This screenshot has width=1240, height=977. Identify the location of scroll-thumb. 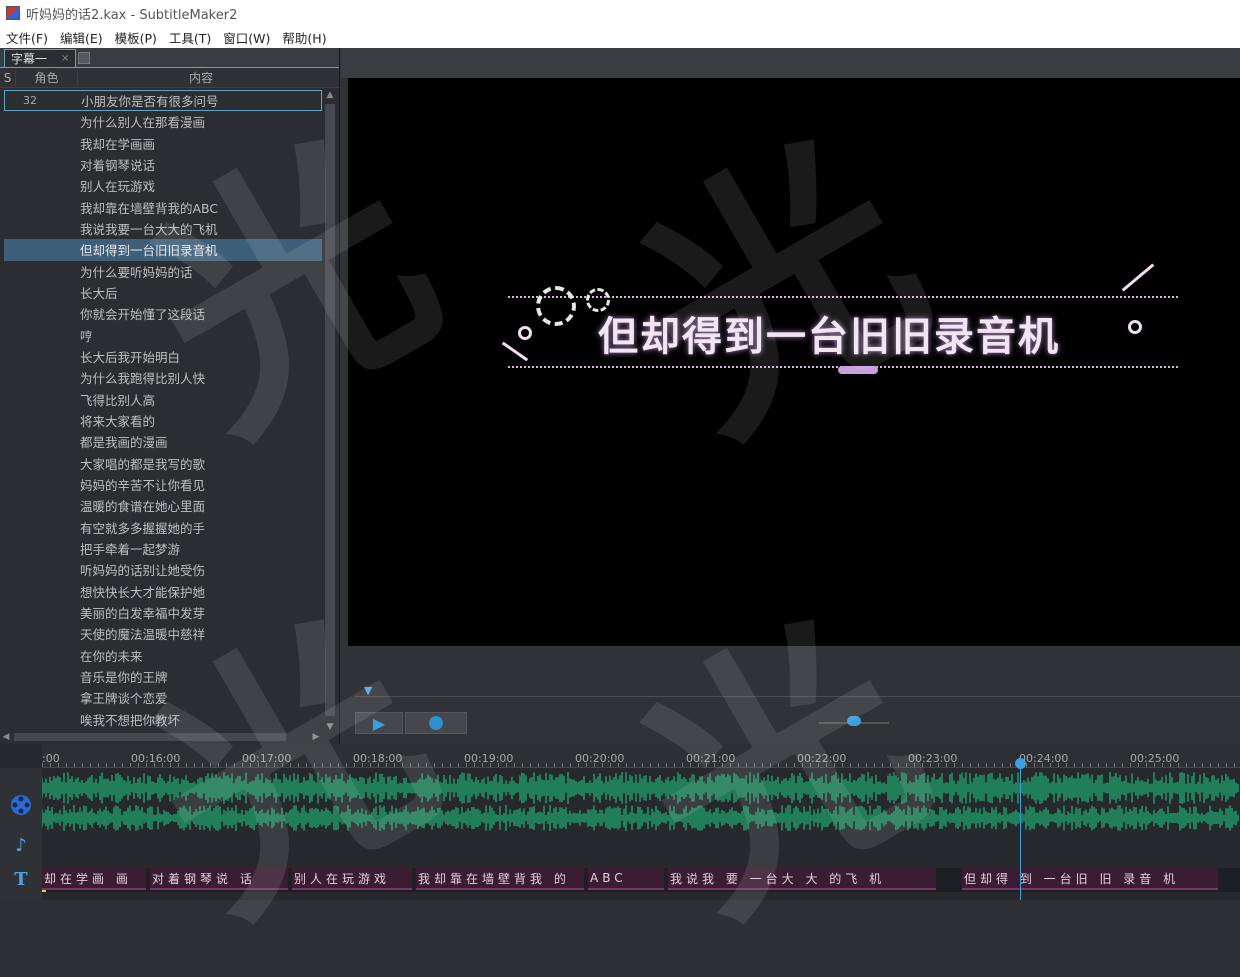
(330, 410).